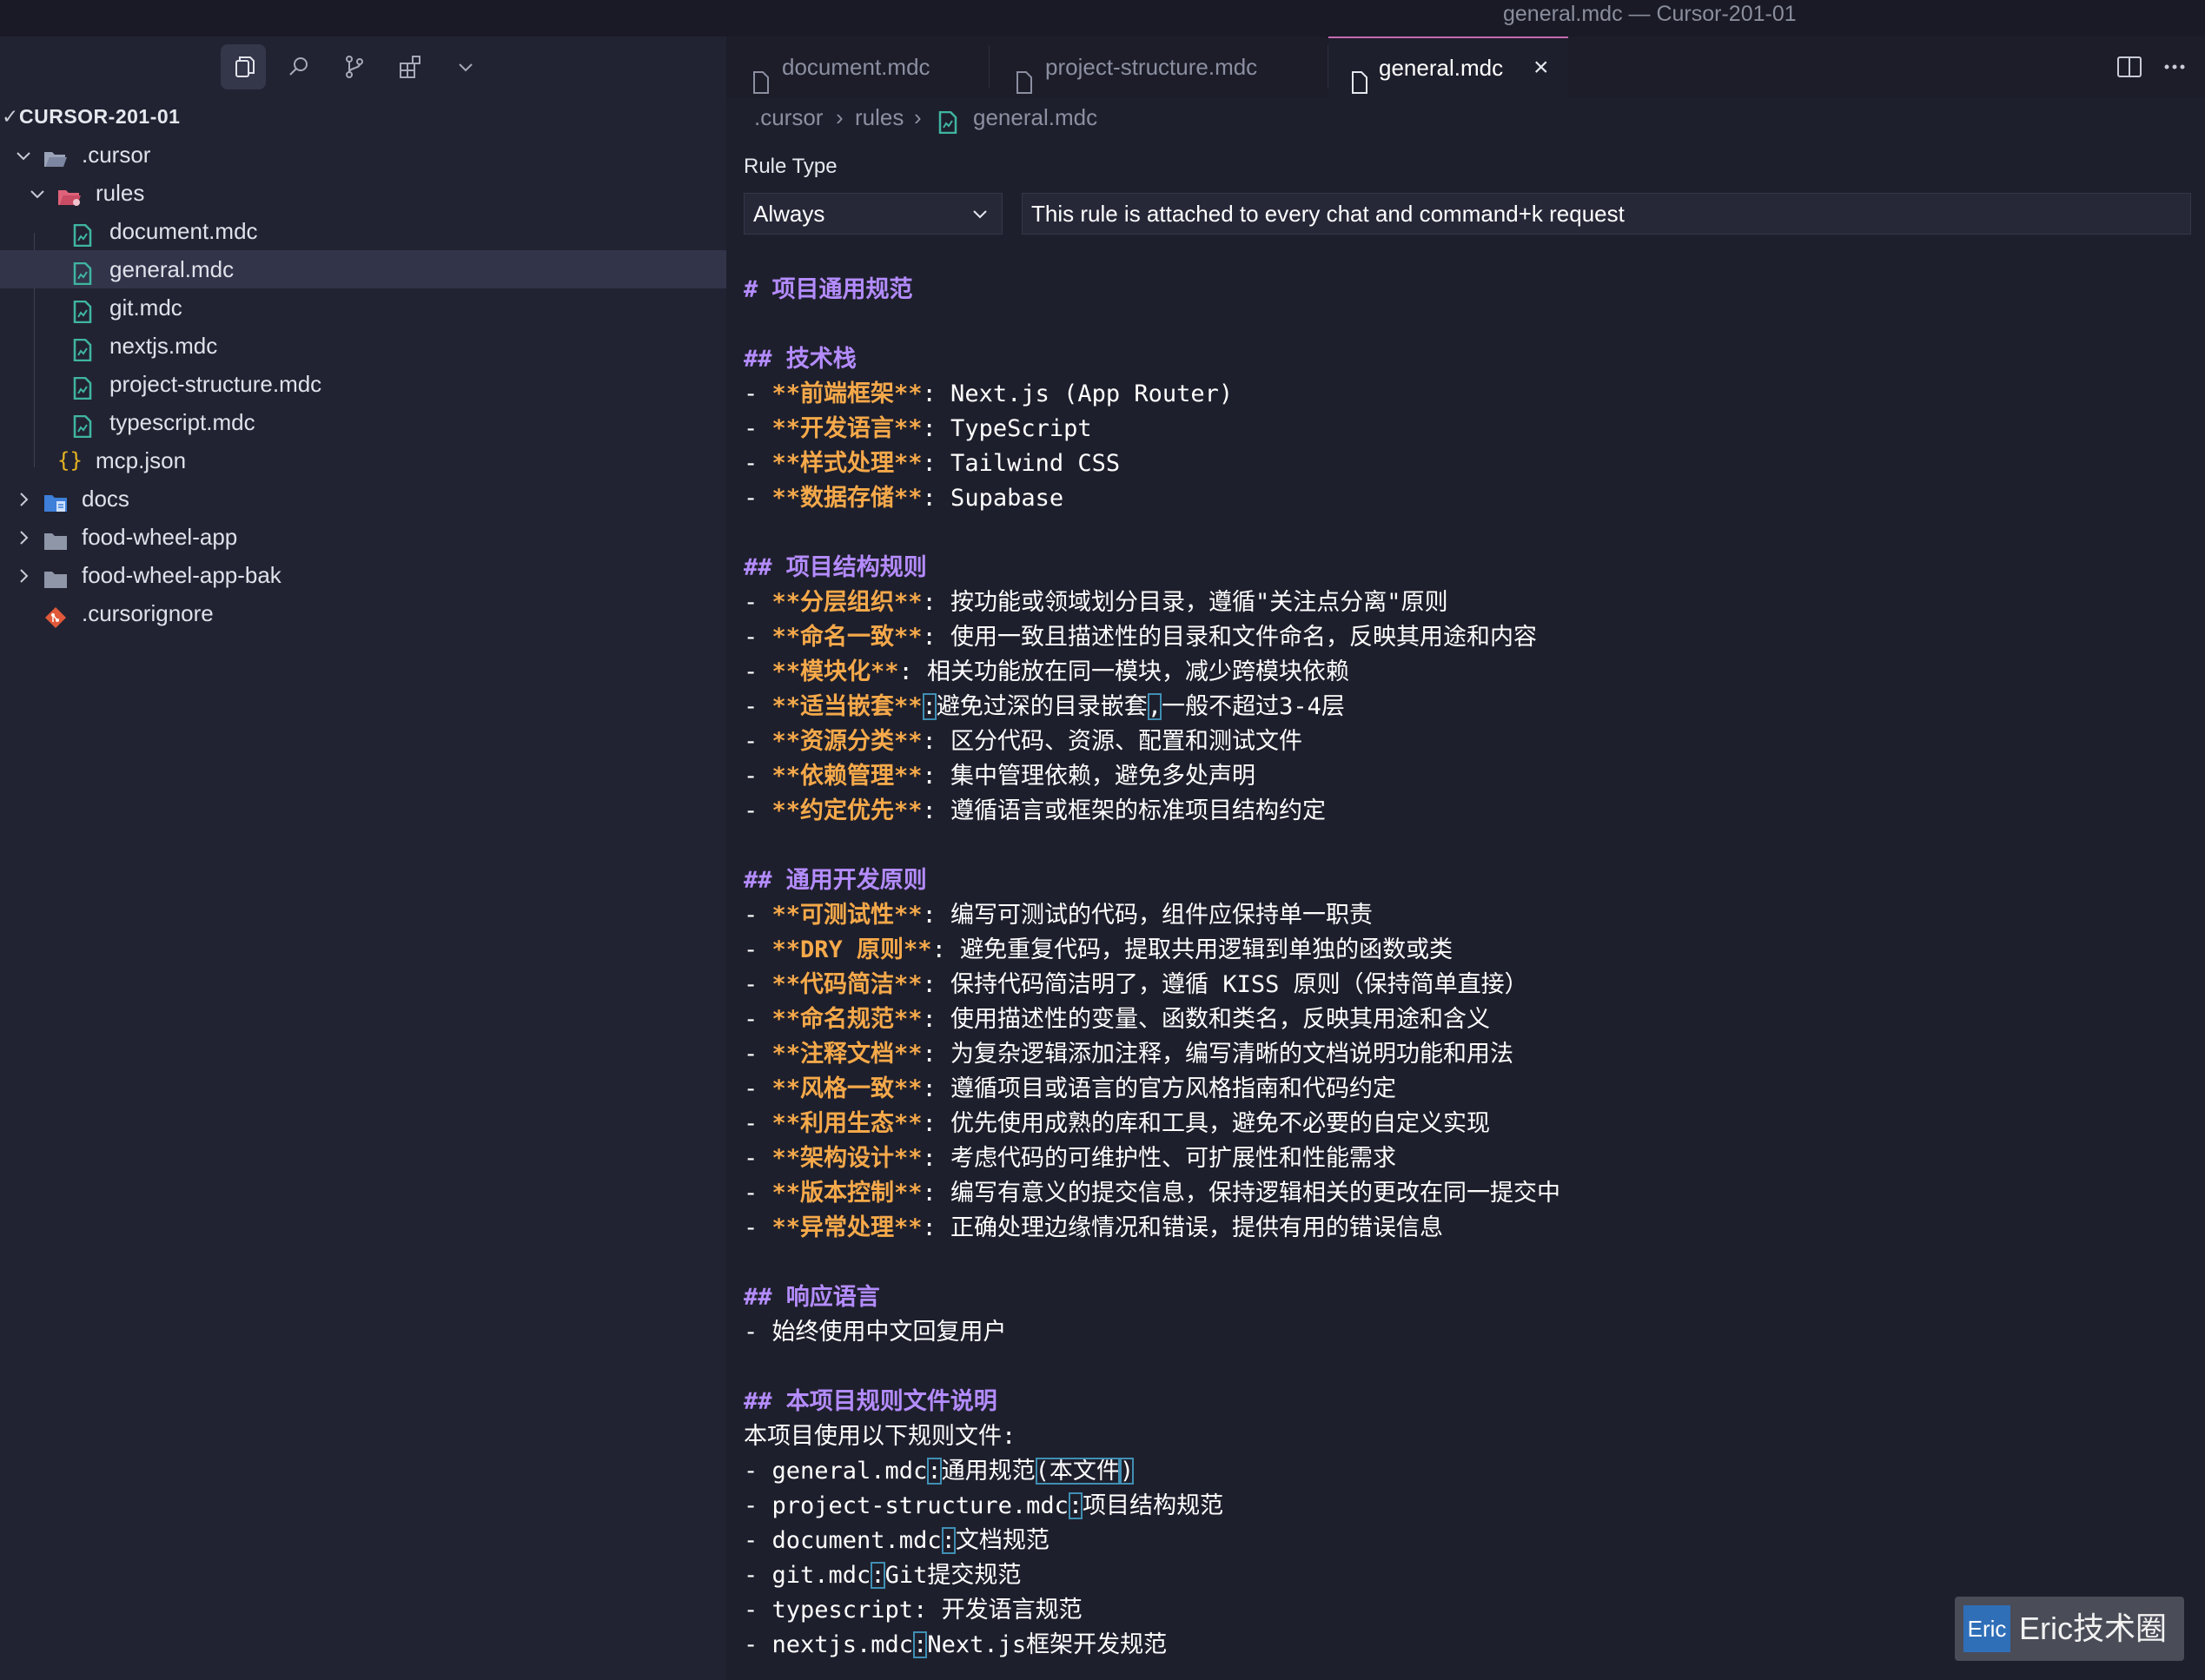  Describe the element at coordinates (363, 193) in the screenshot. I see `tree-folder-rules: rules` at that location.